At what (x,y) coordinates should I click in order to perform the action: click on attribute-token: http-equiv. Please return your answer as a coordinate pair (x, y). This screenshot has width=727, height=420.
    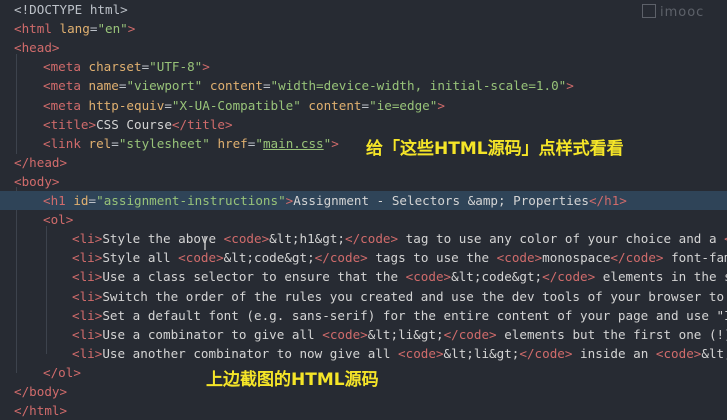
    Looking at the image, I should click on (126, 105).